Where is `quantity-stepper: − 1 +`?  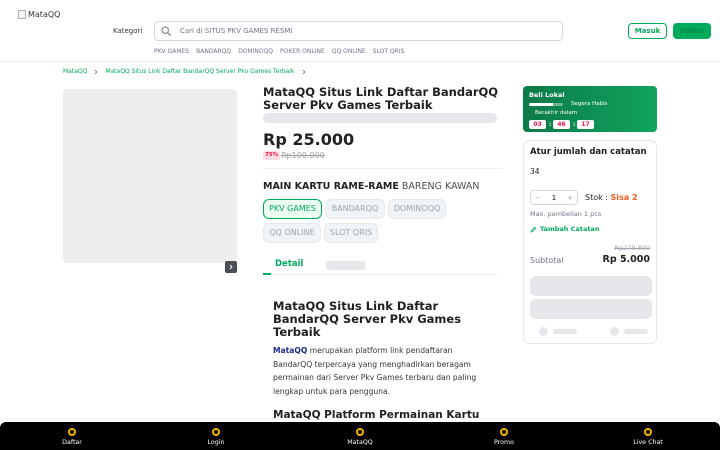 quantity-stepper: − 1 + is located at coordinates (554, 197).